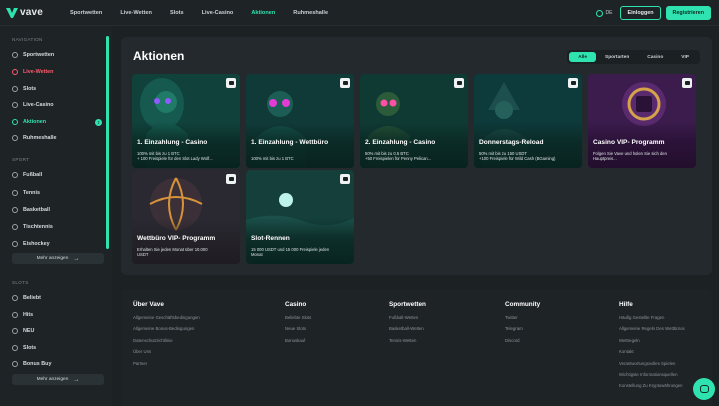 The height and width of the screenshot is (406, 719). I want to click on sidebar-item-hits: Hits, so click(58, 315).